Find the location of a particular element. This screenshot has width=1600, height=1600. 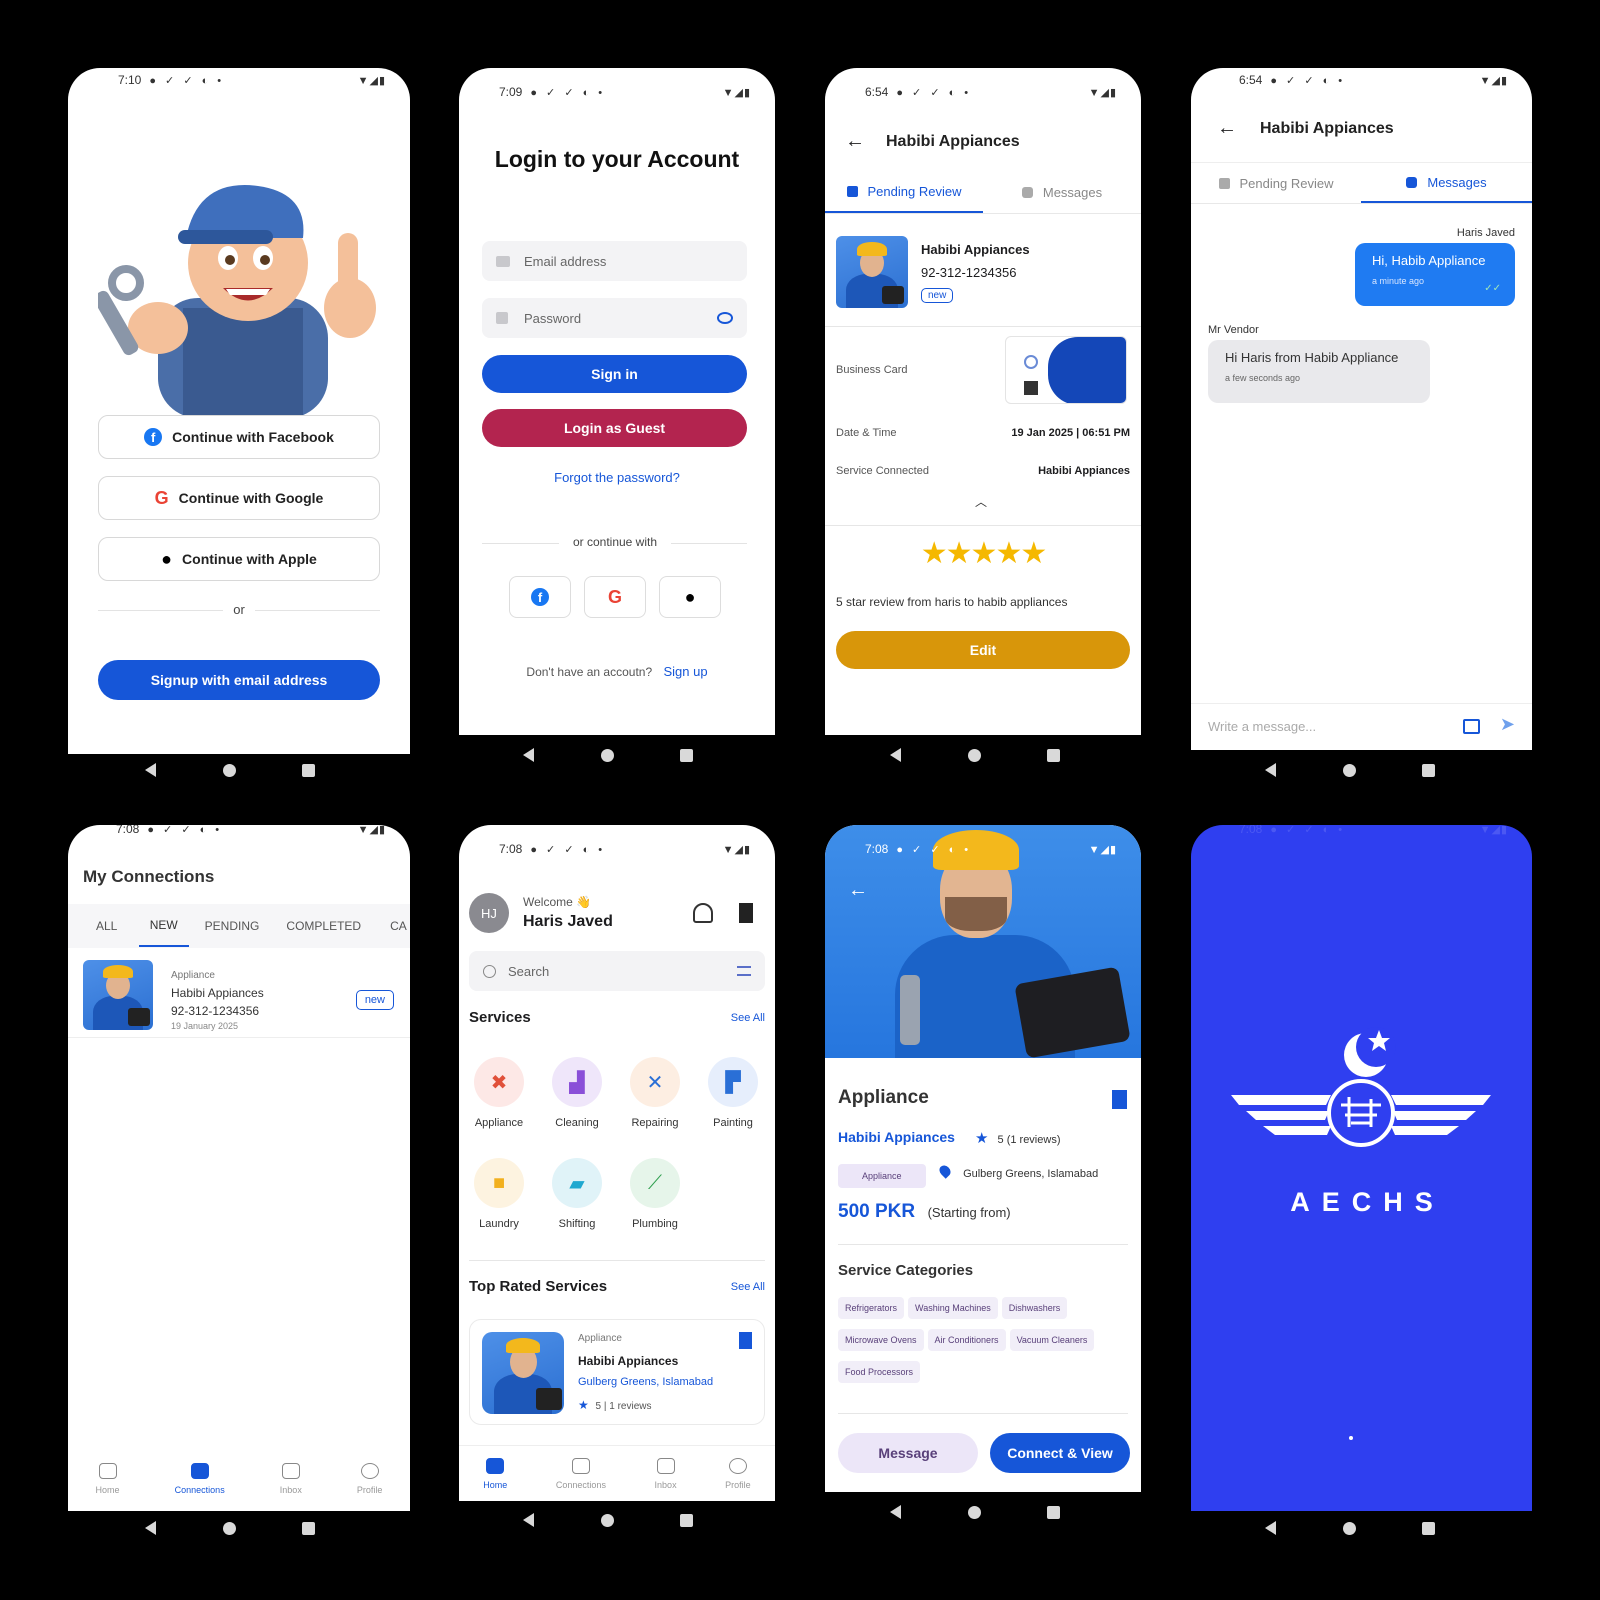

service-laundry: ■ Laundry is located at coordinates (499, 1194).